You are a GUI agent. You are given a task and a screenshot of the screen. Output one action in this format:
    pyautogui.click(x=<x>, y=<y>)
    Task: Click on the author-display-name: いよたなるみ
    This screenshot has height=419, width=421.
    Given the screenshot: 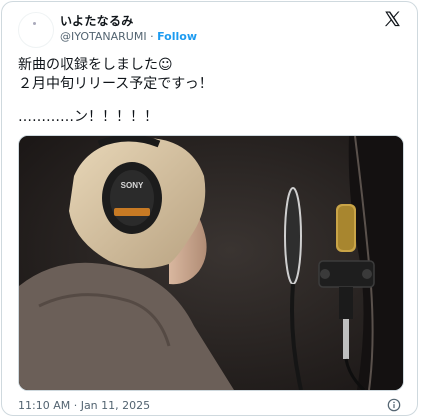 What is the action you would take?
    pyautogui.click(x=97, y=20)
    